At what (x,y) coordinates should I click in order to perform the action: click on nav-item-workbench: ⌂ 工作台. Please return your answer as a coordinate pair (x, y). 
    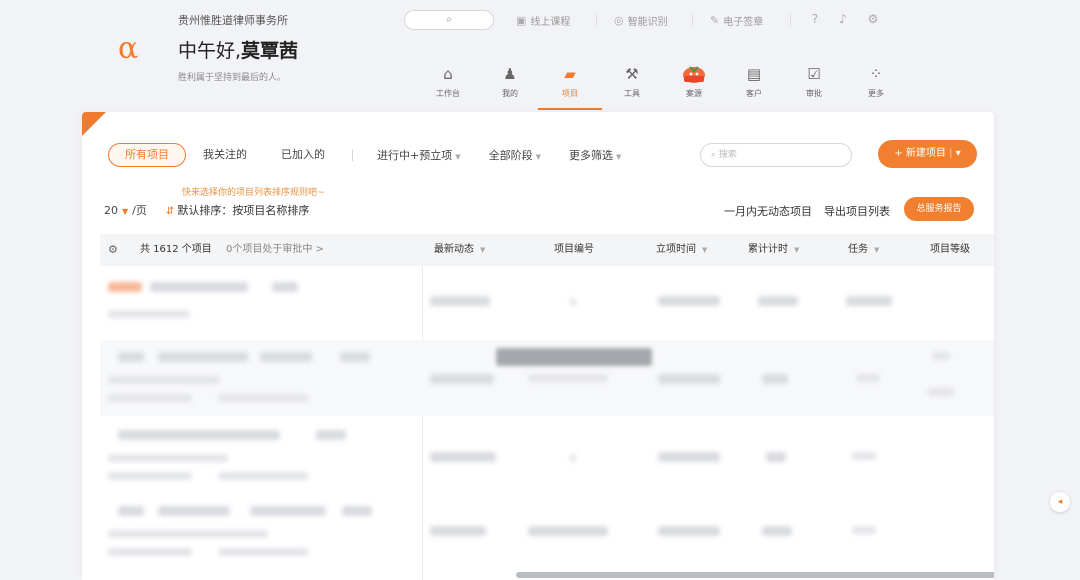
    Looking at the image, I should click on (448, 81).